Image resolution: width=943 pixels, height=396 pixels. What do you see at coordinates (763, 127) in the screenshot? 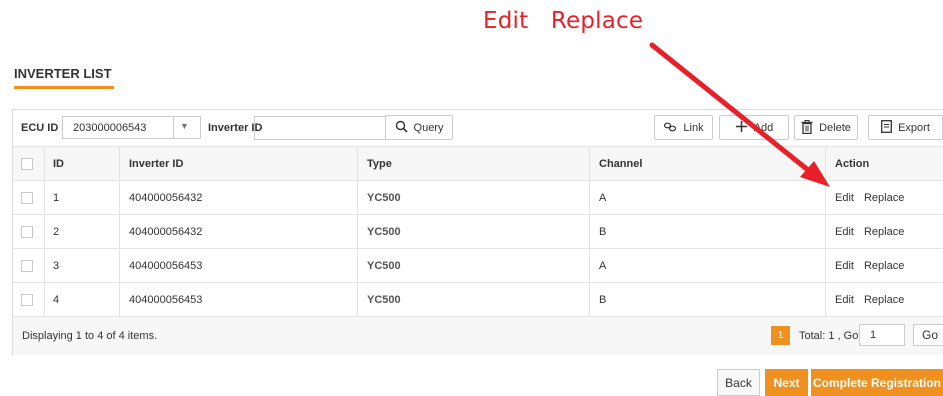
I see `add-label: Add` at bounding box center [763, 127].